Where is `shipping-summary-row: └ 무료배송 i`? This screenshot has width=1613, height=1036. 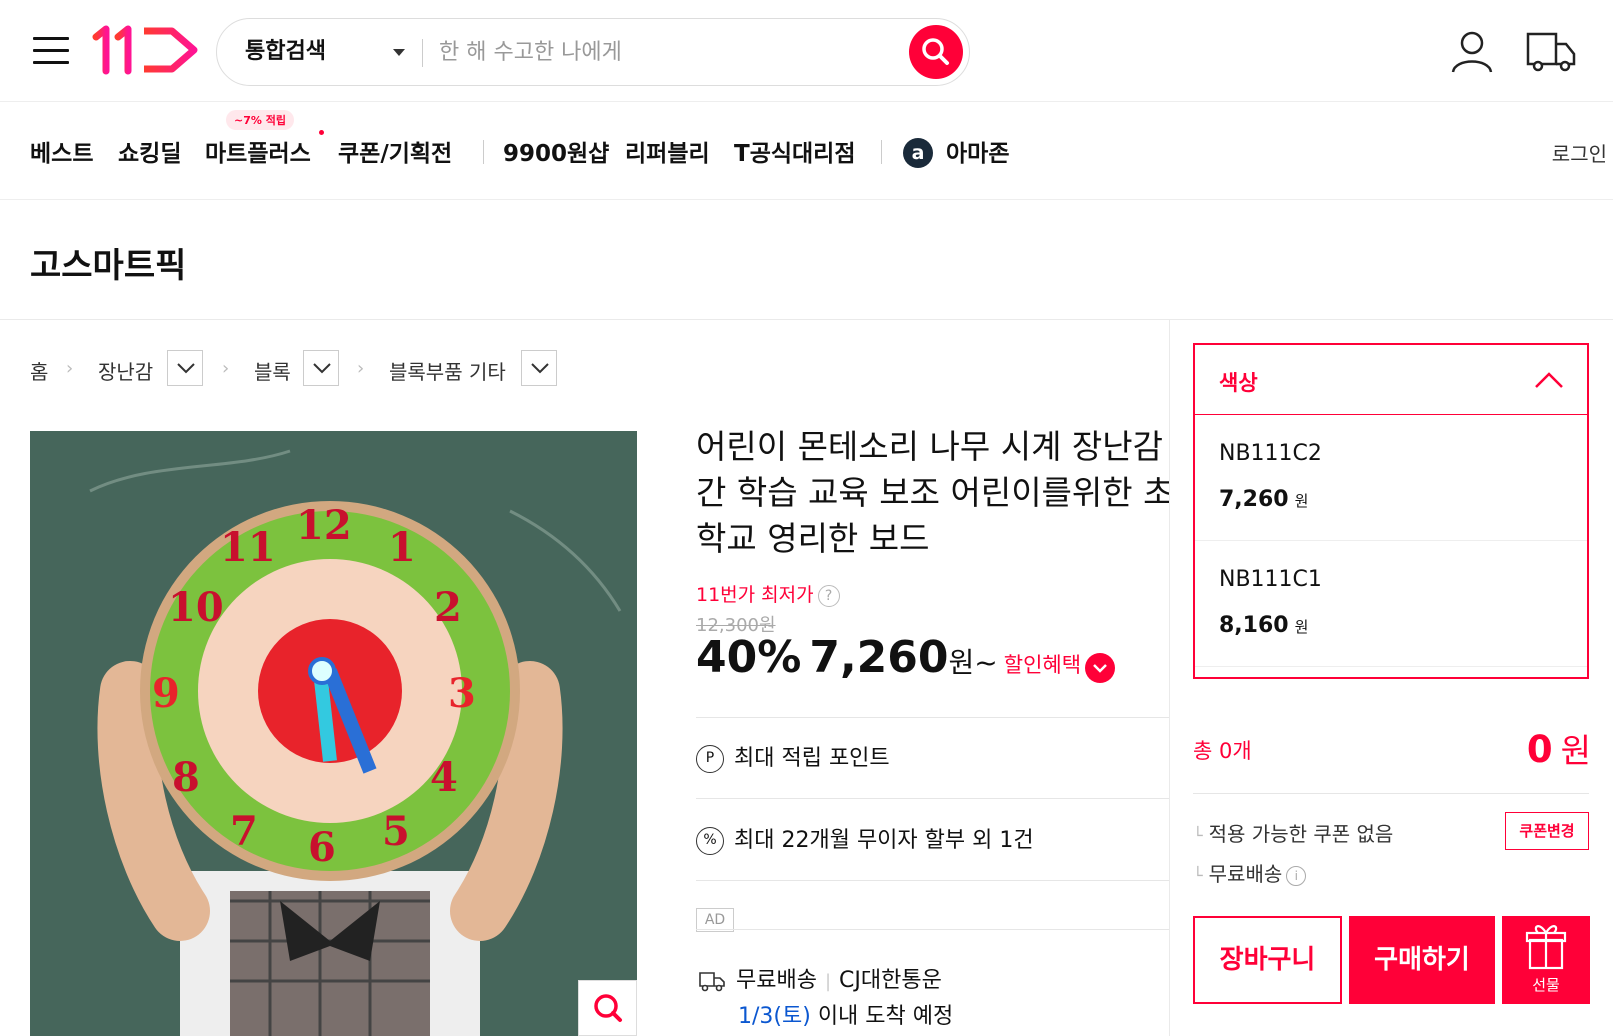 shipping-summary-row: └ 무료배송 i is located at coordinates (1250, 872).